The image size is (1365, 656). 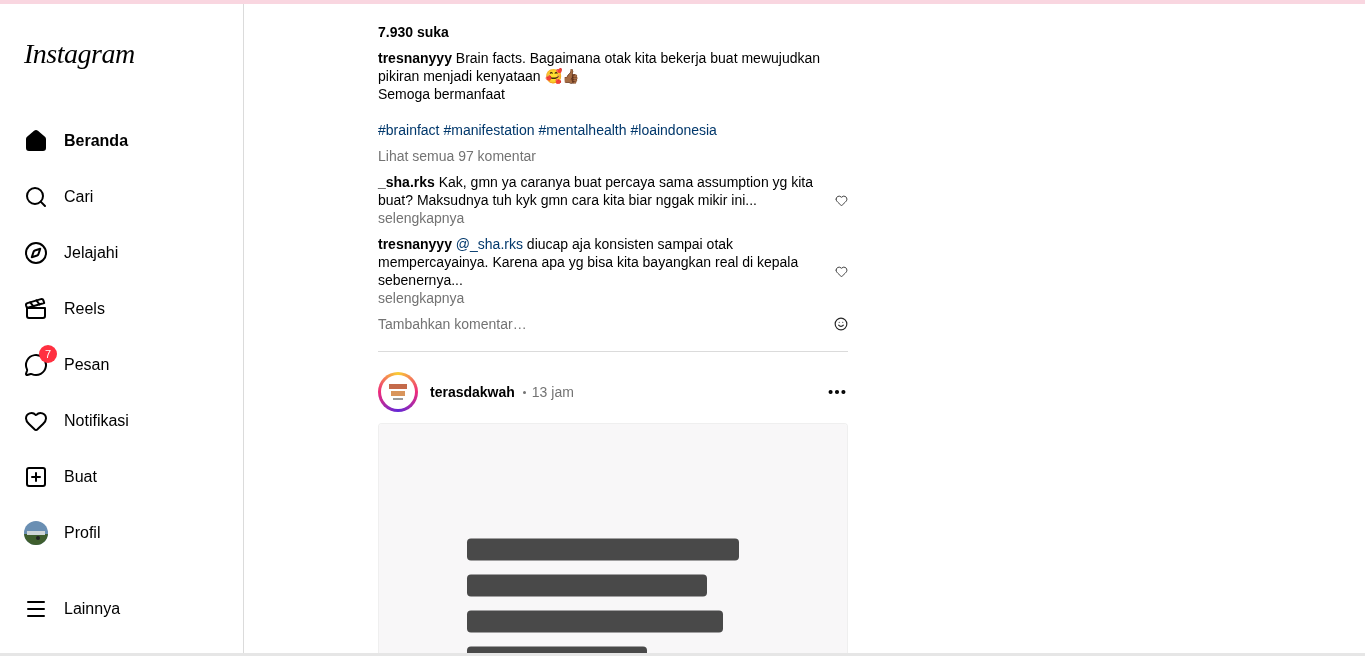 What do you see at coordinates (582, 130) in the screenshot?
I see `hashtag-link: #mentalhealth` at bounding box center [582, 130].